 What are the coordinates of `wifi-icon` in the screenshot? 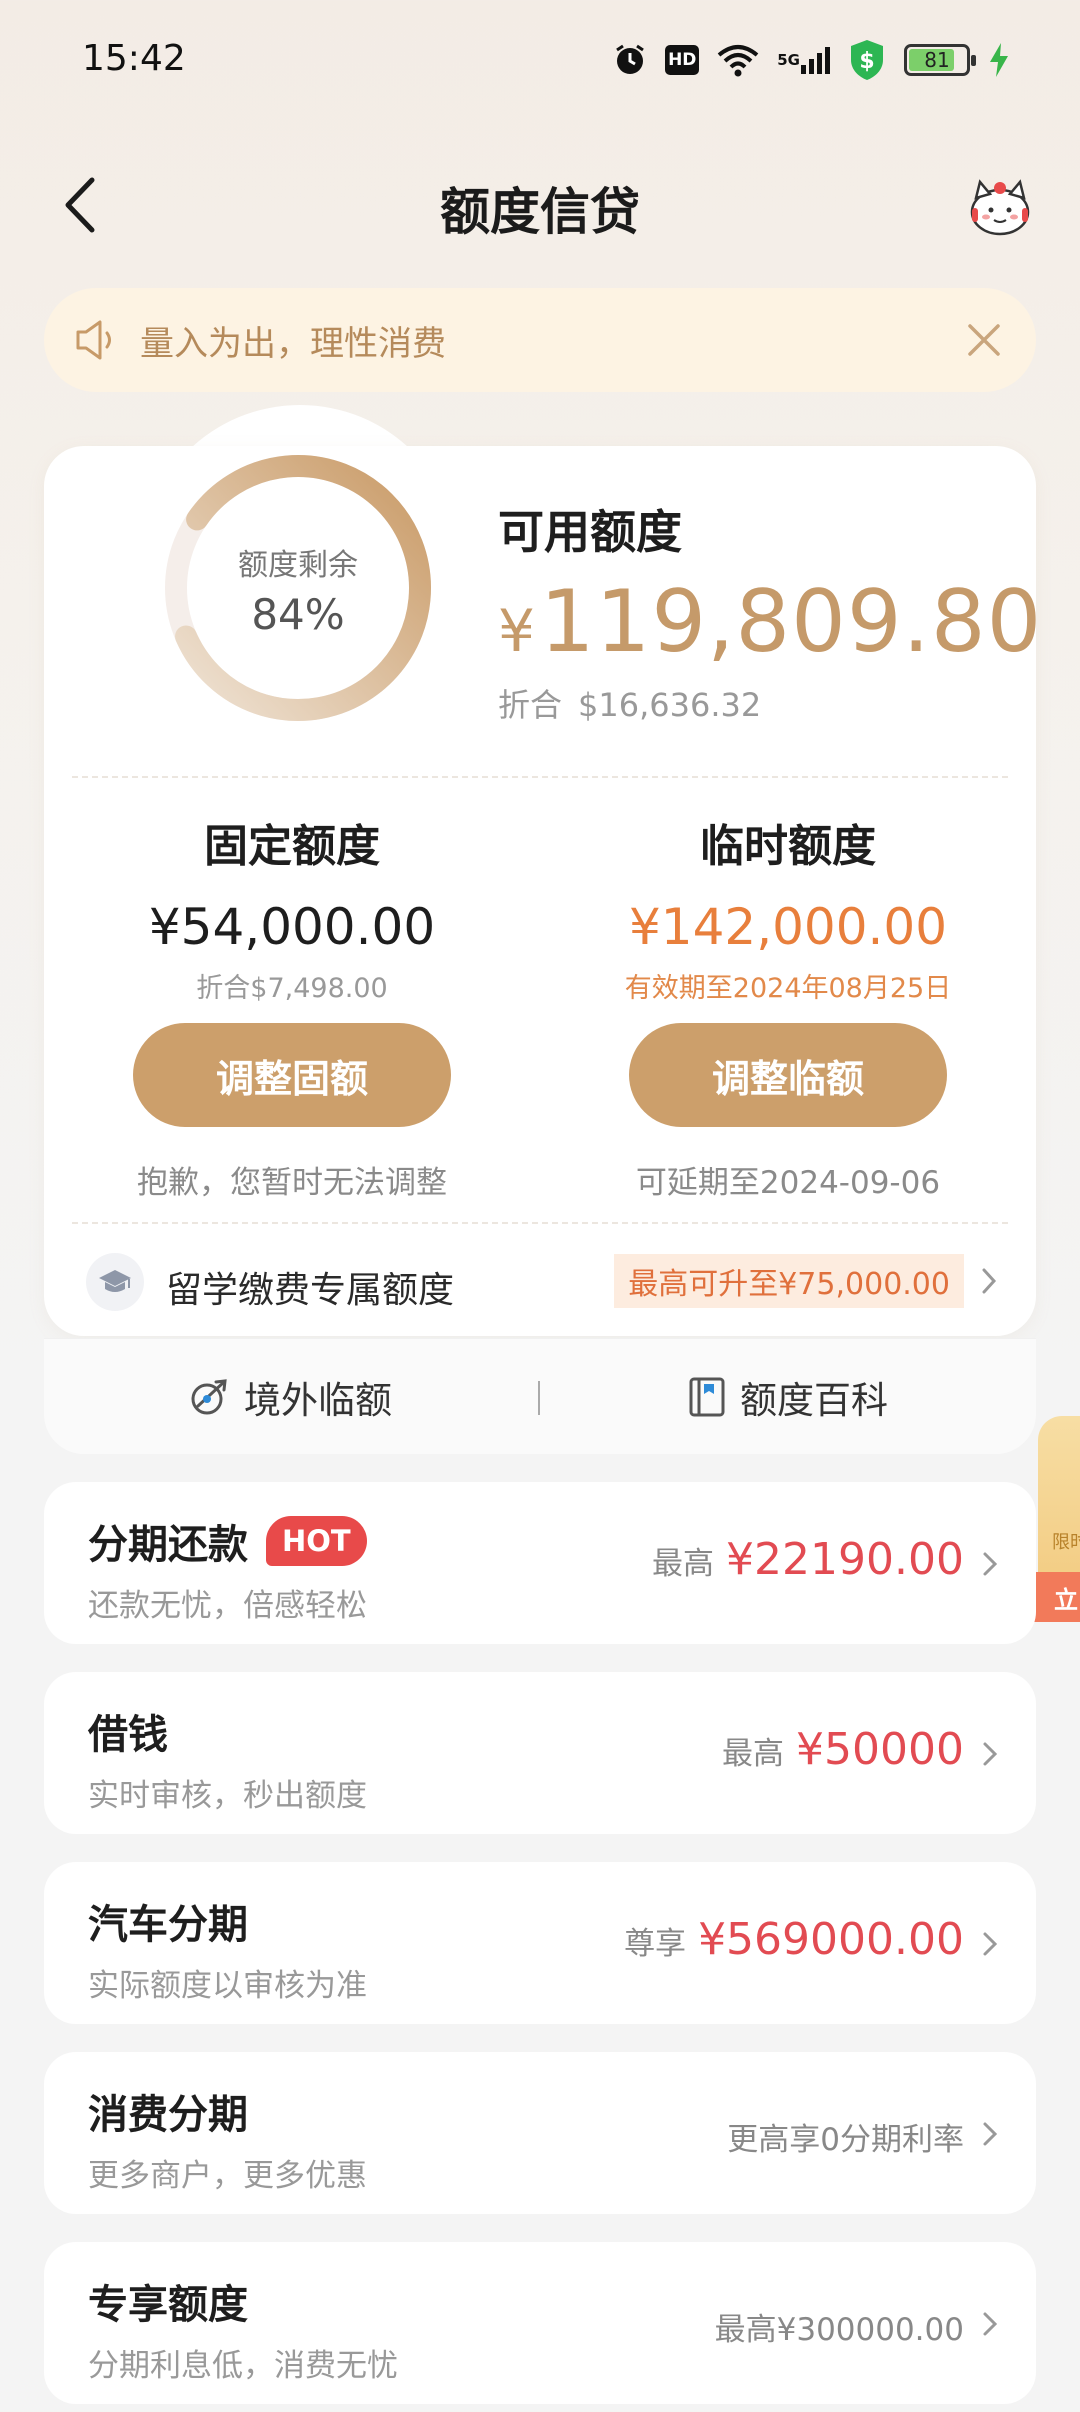 It's located at (738, 60).